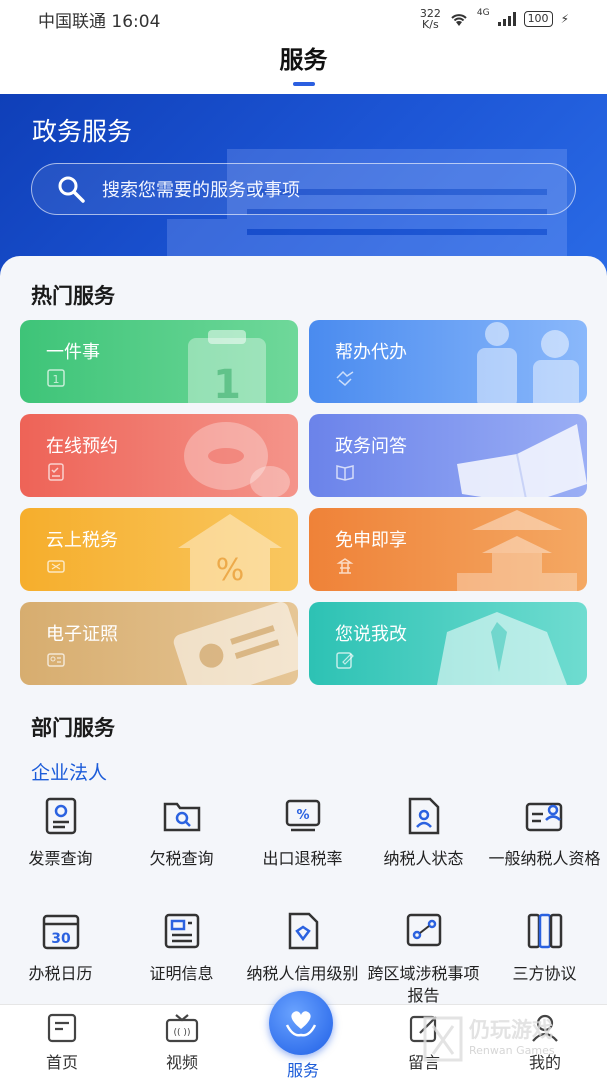 The image size is (607, 1080). What do you see at coordinates (237, 459) in the screenshot?
I see `chat-bubble-art` at bounding box center [237, 459].